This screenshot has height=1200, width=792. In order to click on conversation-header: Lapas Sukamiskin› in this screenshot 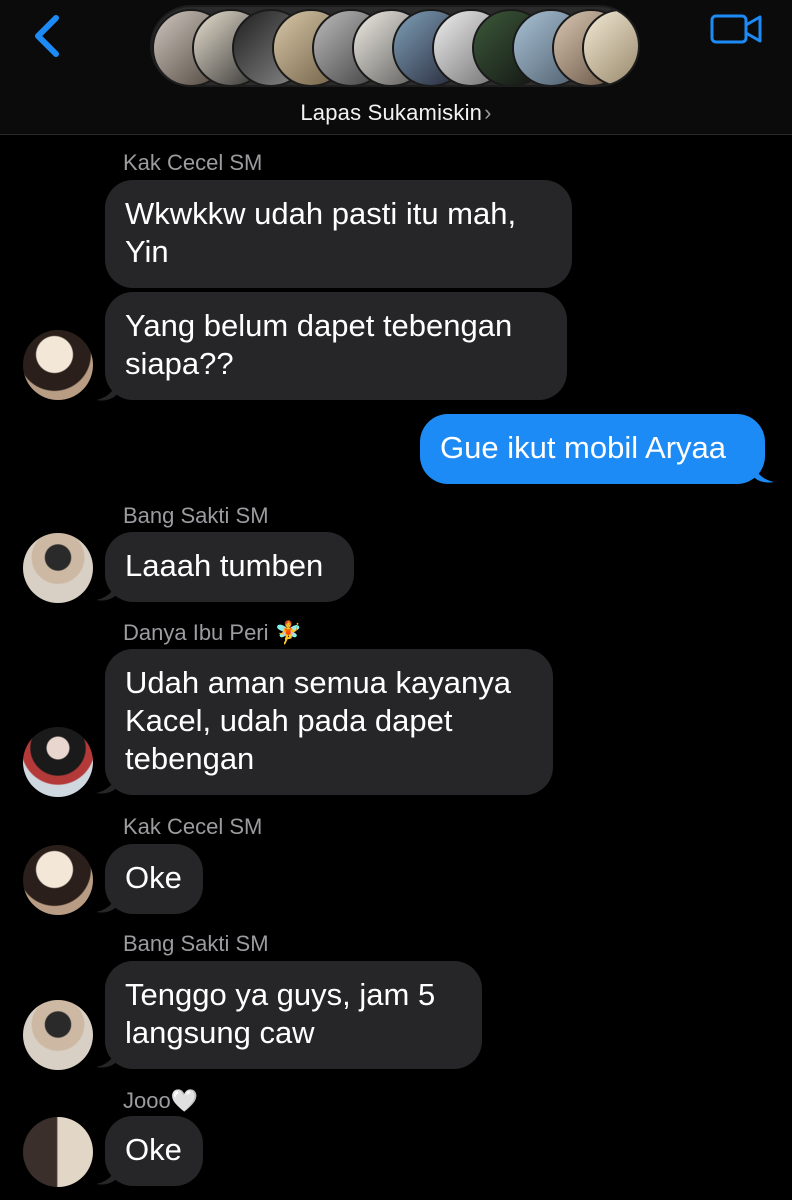, I will do `click(396, 67)`.